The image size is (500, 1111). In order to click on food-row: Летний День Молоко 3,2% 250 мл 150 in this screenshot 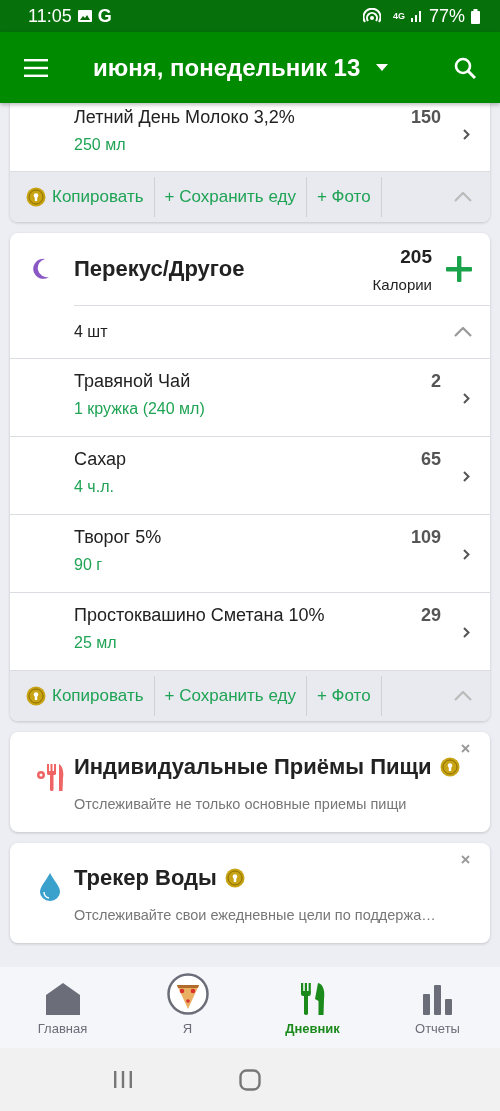, I will do `click(250, 137)`.